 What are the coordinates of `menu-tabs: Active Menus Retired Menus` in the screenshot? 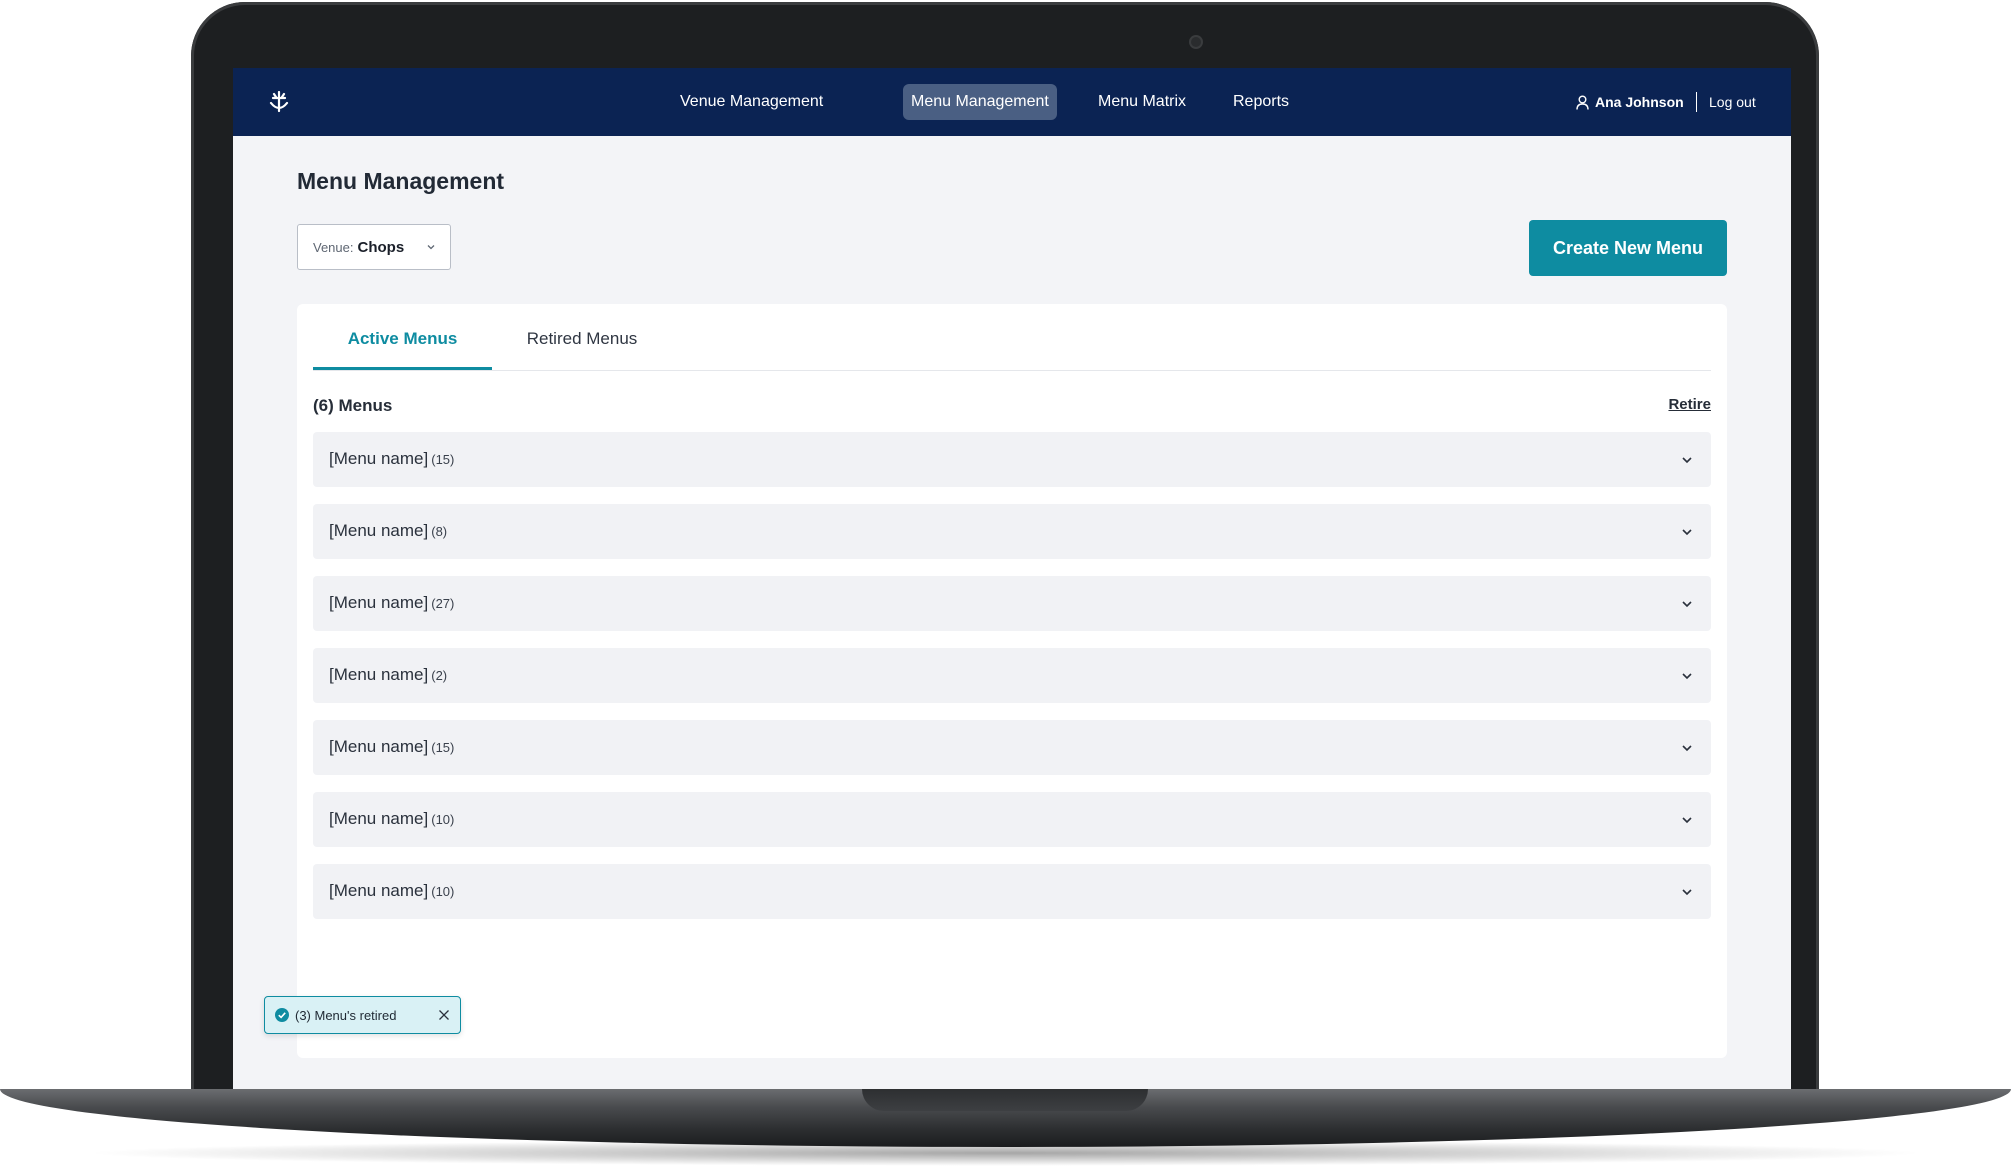 It's located at (1012, 337).